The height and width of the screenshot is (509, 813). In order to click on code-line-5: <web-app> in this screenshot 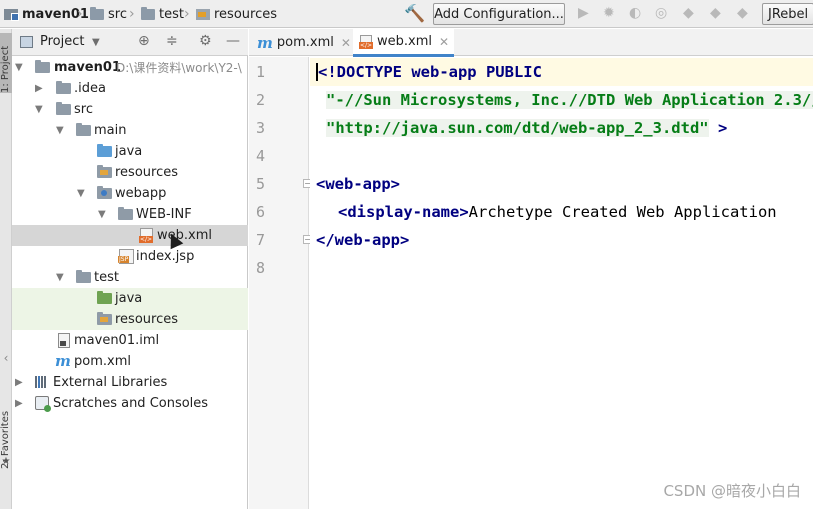, I will do `click(358, 184)`.